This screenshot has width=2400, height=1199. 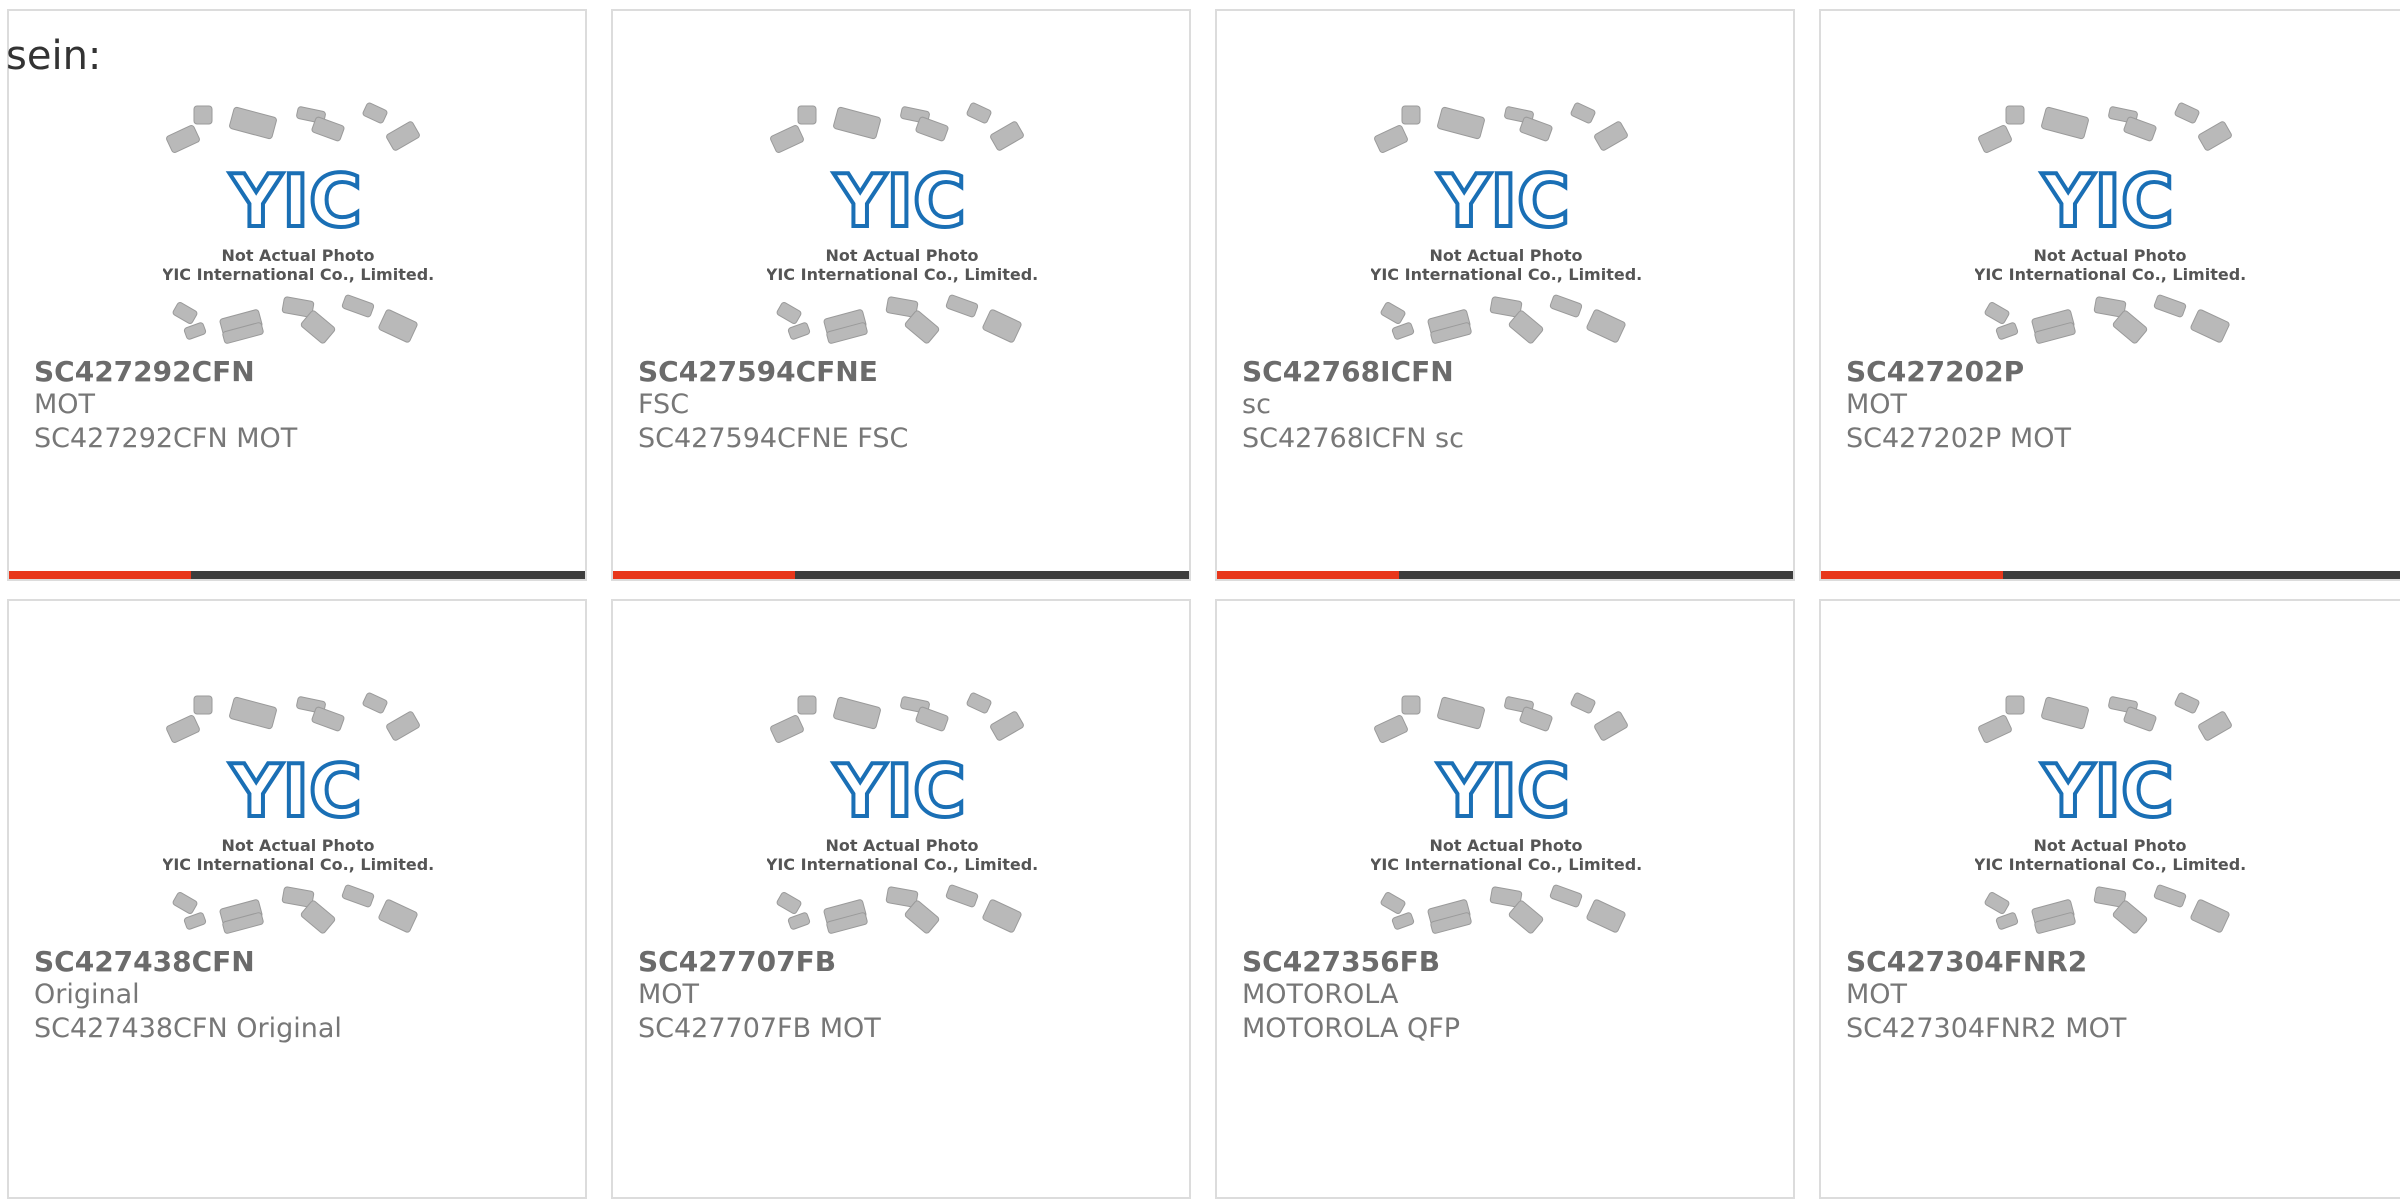 I want to click on product-part-number: SC427304FNR2, so click(x=1966, y=961).